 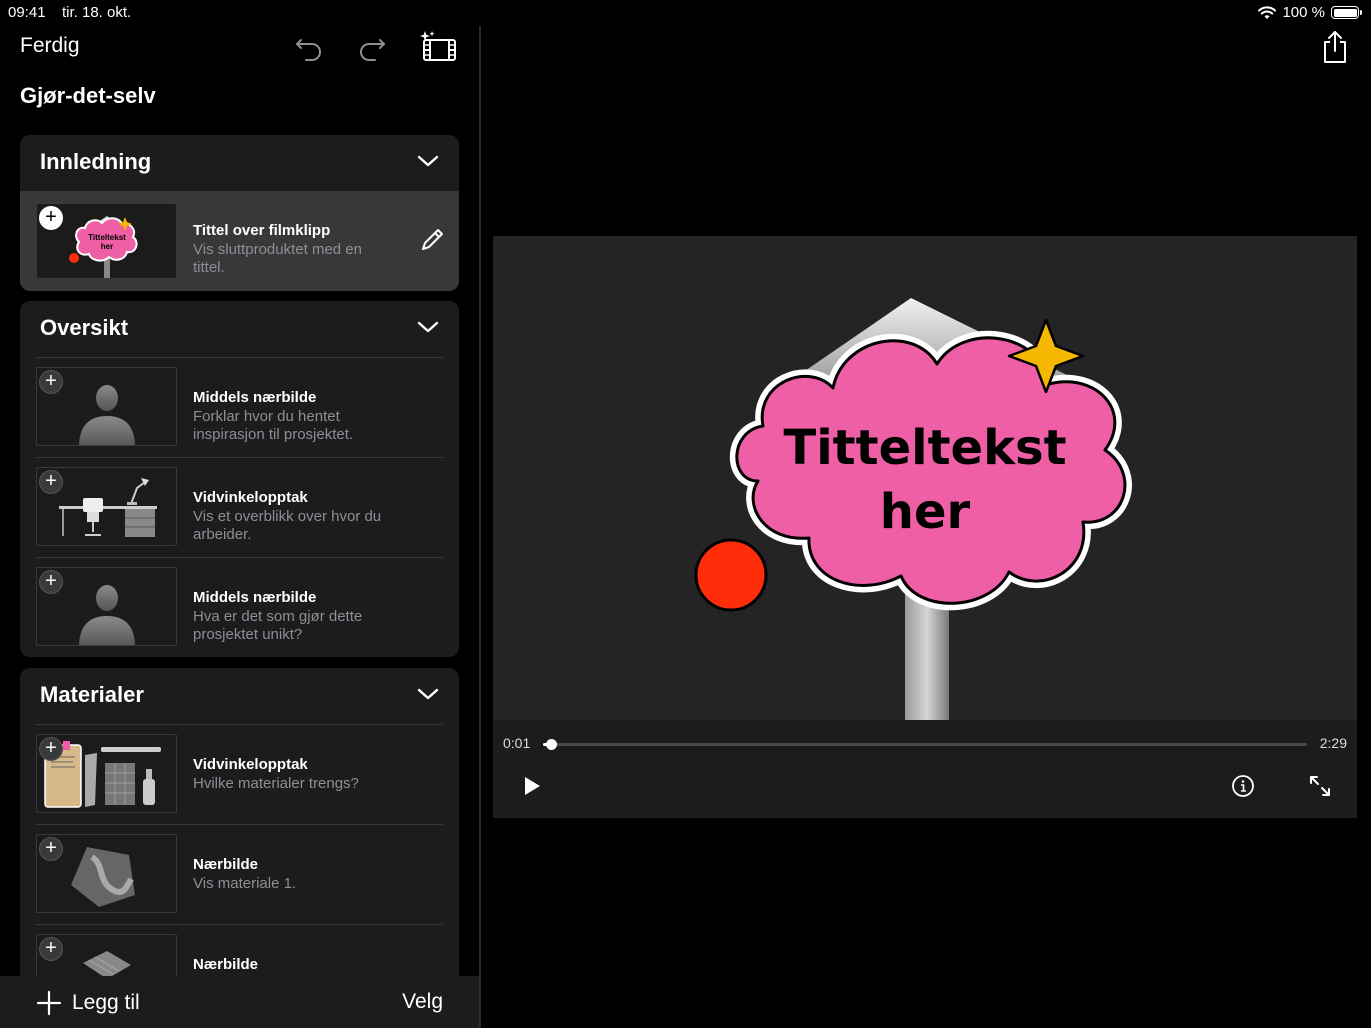 I want to click on total-time: 2:29, so click(x=1333, y=743).